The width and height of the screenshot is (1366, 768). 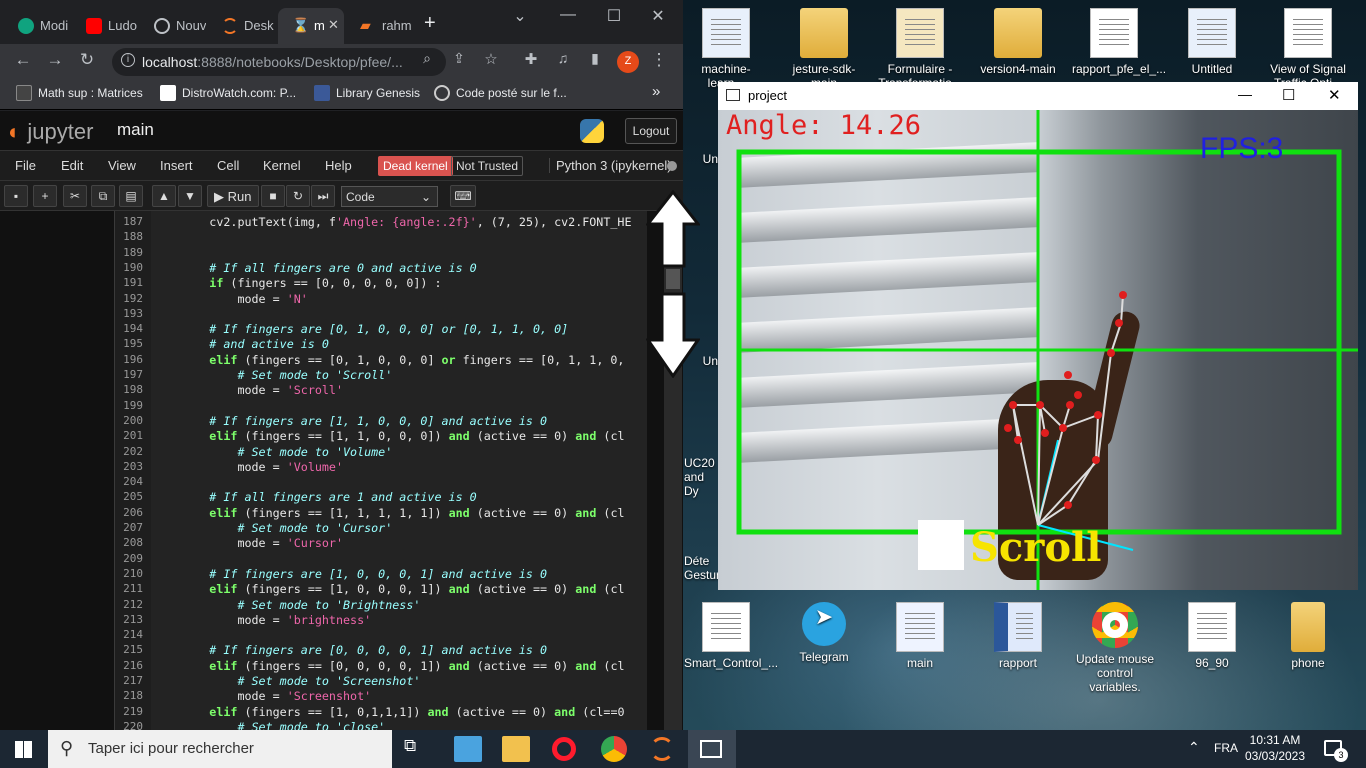 What do you see at coordinates (1226, 748) in the screenshot?
I see `language-indicator: FRA` at bounding box center [1226, 748].